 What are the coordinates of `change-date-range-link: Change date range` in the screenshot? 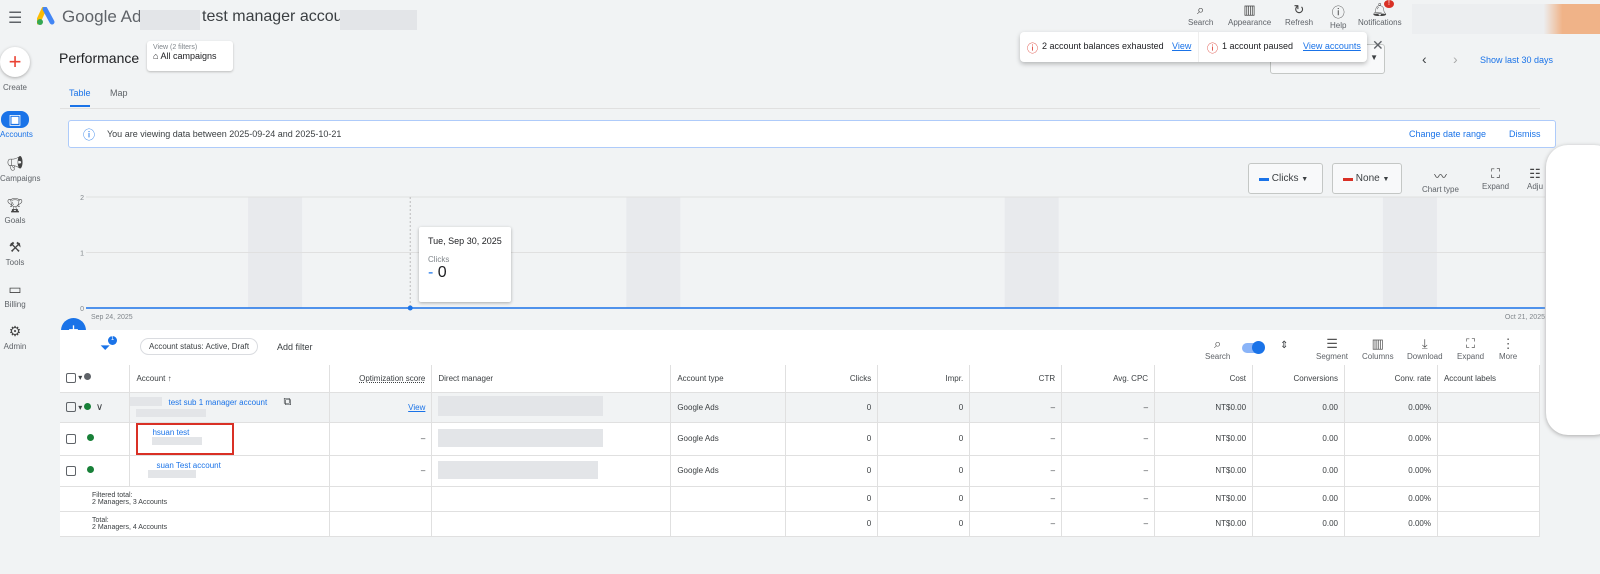 It's located at (1447, 134).